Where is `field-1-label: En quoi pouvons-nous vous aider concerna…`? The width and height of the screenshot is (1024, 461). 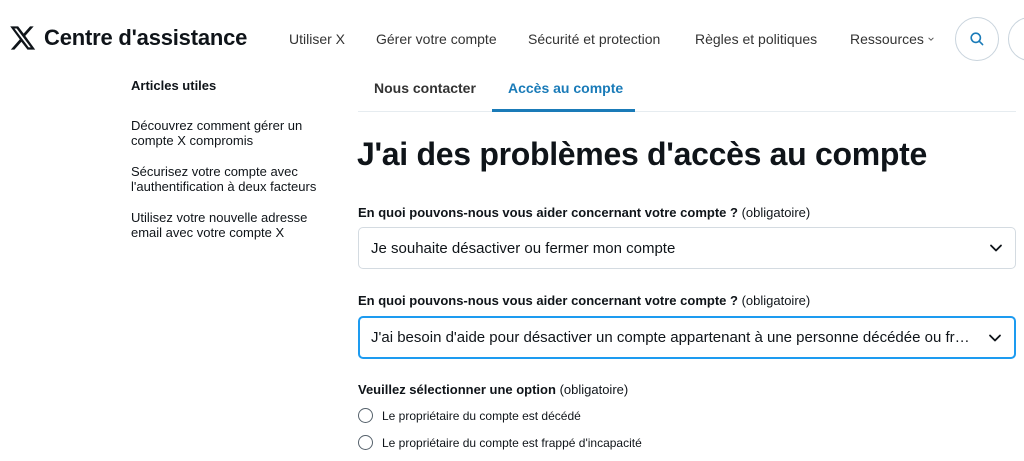 field-1-label: En quoi pouvons-nous vous aider concerna… is located at coordinates (584, 212).